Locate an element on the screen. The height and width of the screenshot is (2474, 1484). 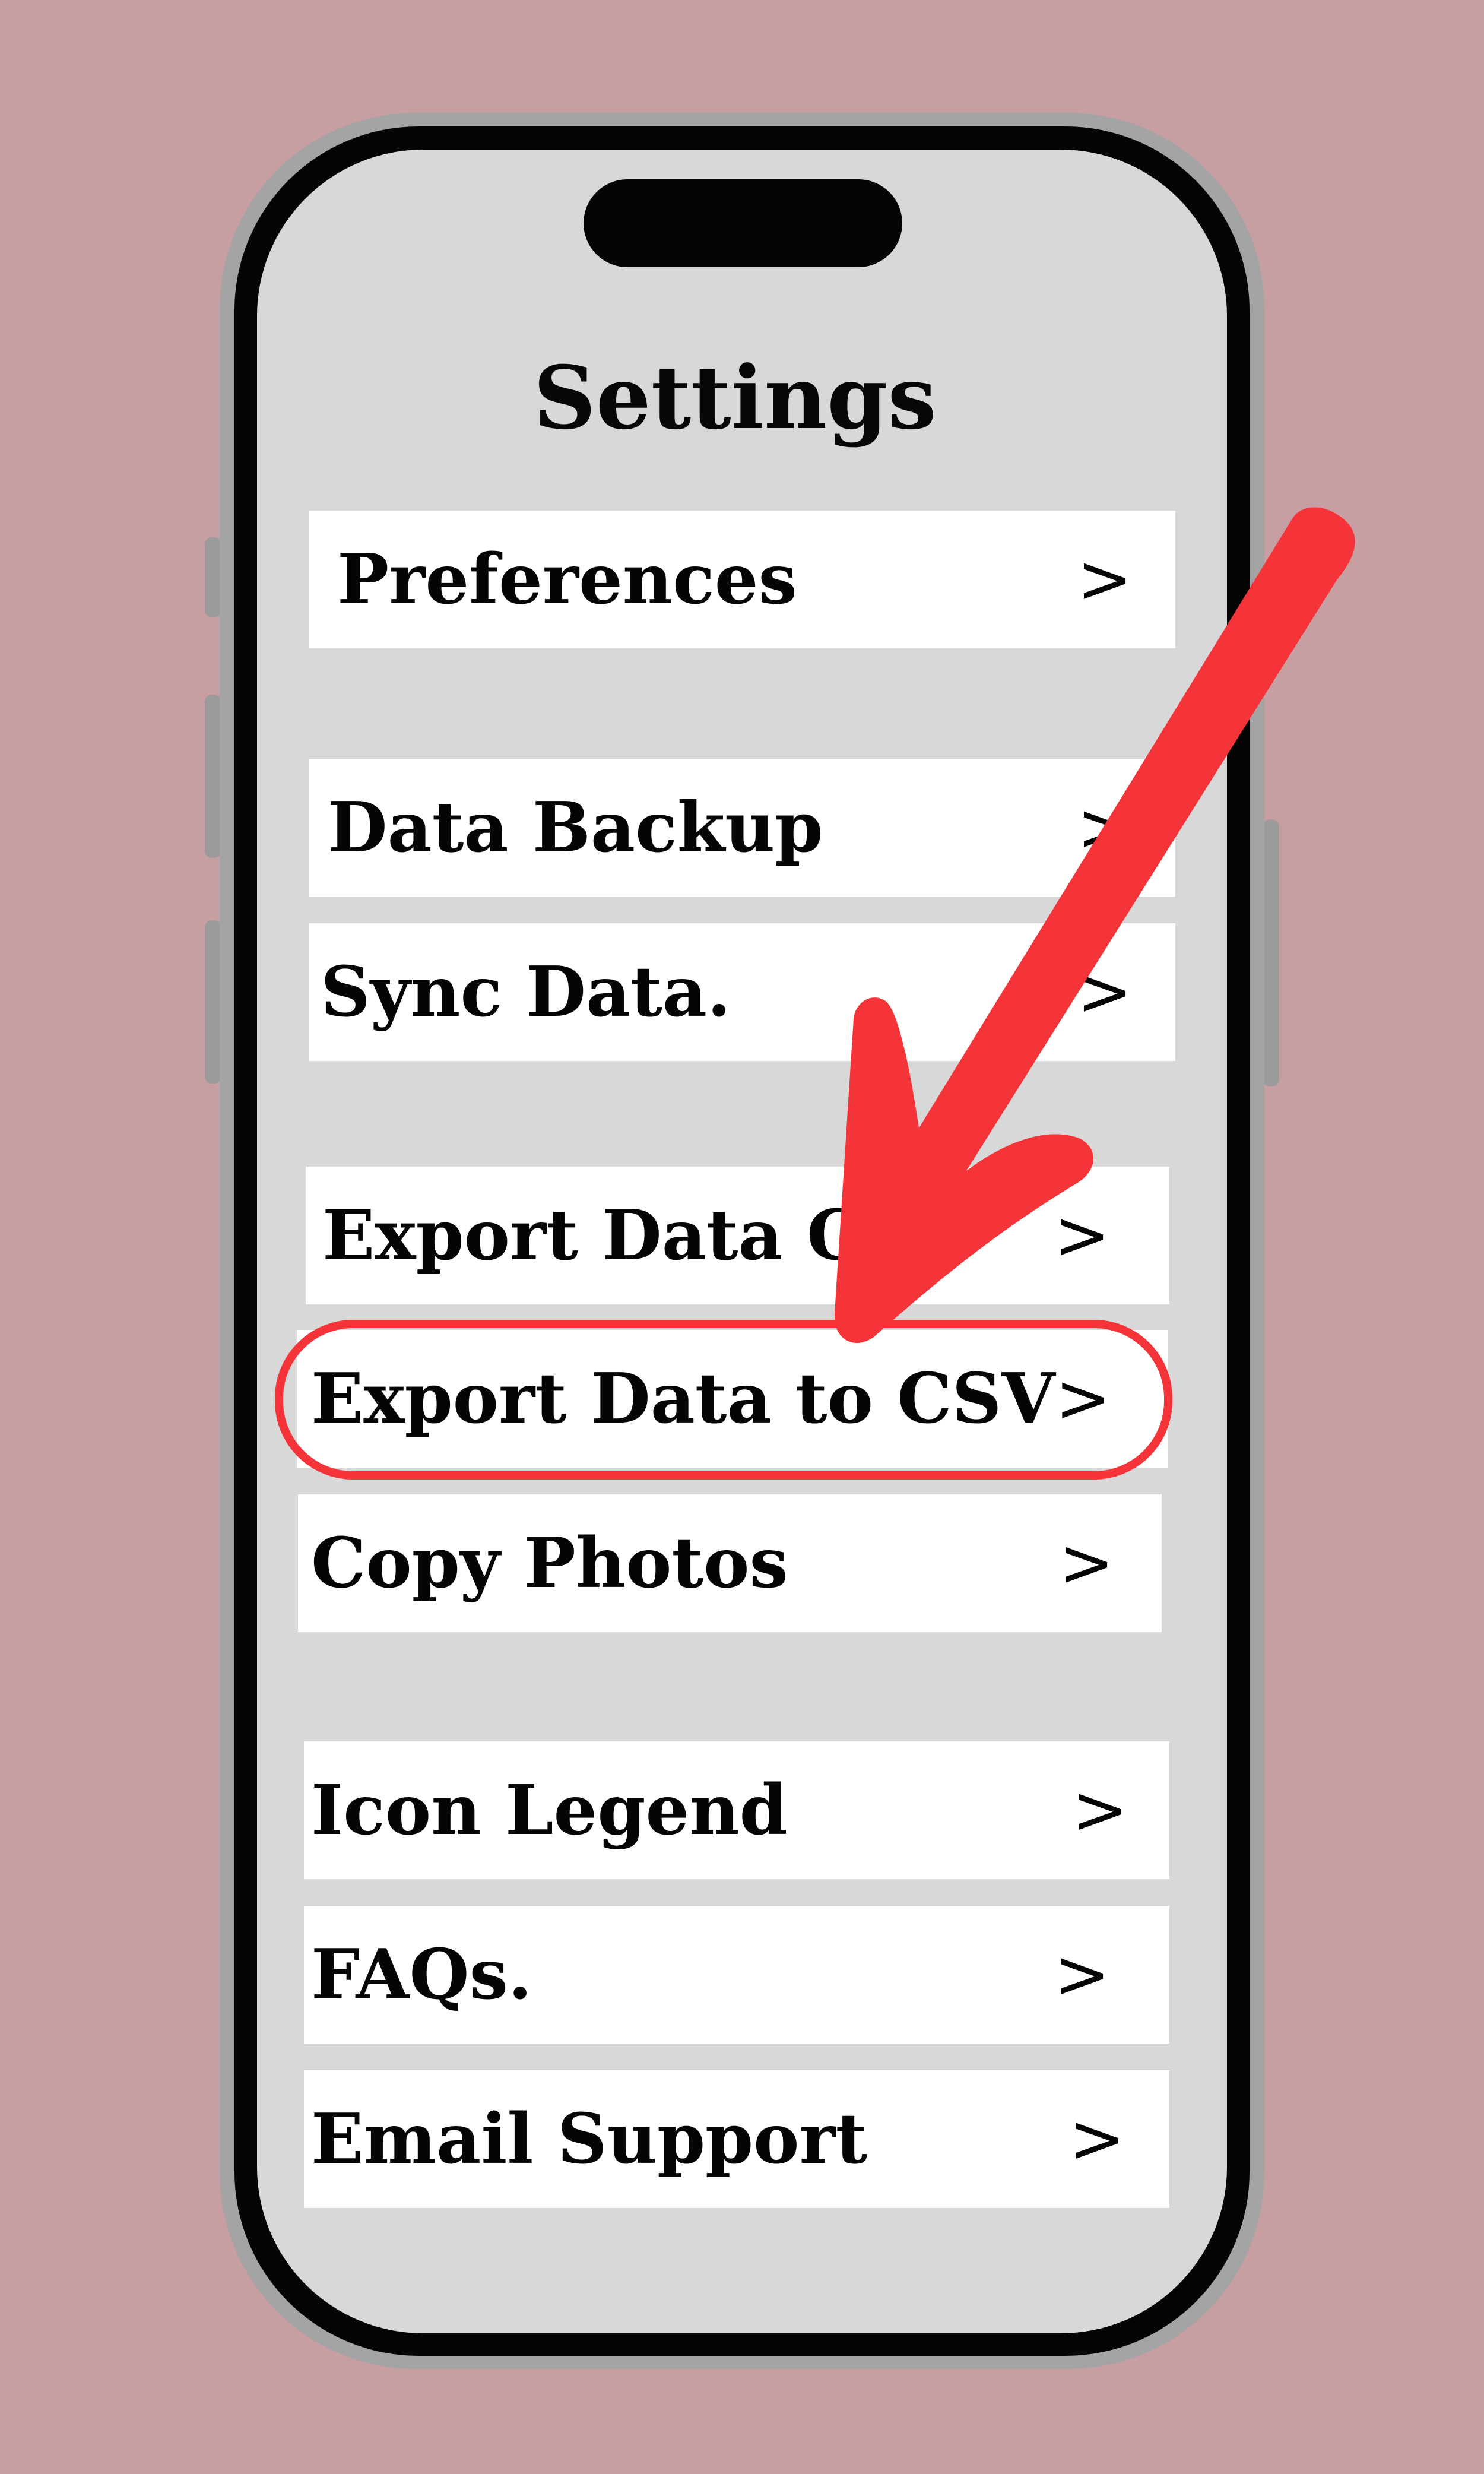
settings-item-data-backup: Data Backup > is located at coordinates (742, 828).